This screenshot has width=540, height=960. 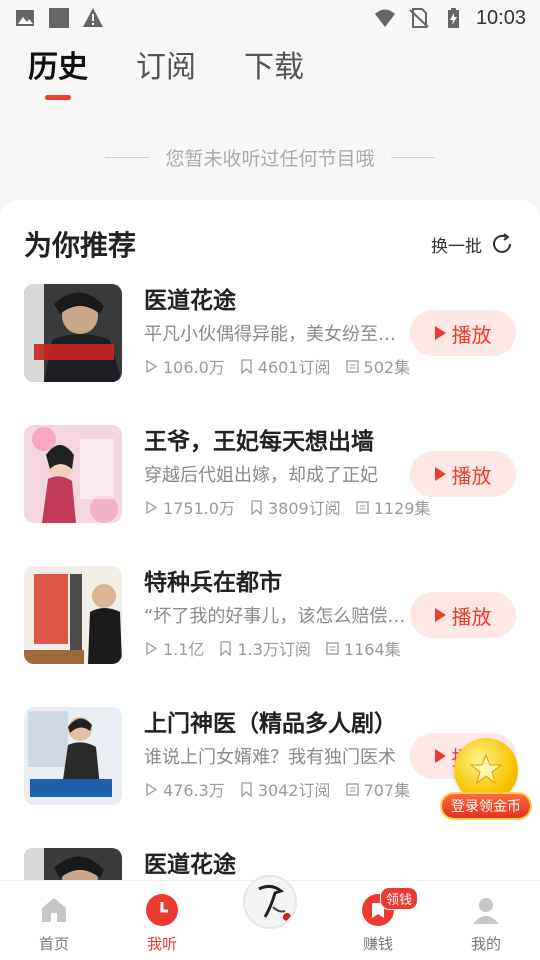 What do you see at coordinates (274, 74) in the screenshot?
I see `tab-downloads: 下载` at bounding box center [274, 74].